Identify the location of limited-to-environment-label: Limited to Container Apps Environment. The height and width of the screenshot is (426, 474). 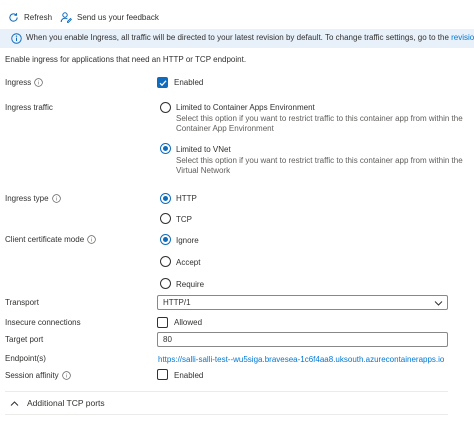
(245, 107).